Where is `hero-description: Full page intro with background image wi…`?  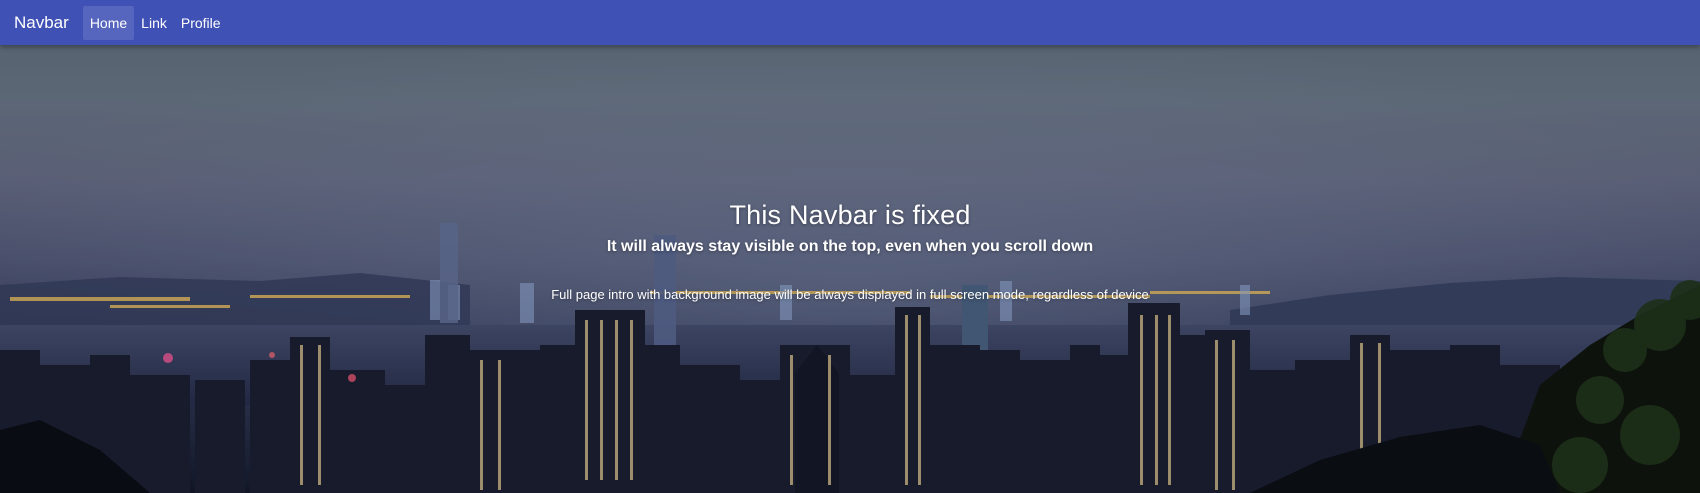 hero-description: Full page intro with background image wi… is located at coordinates (850, 294).